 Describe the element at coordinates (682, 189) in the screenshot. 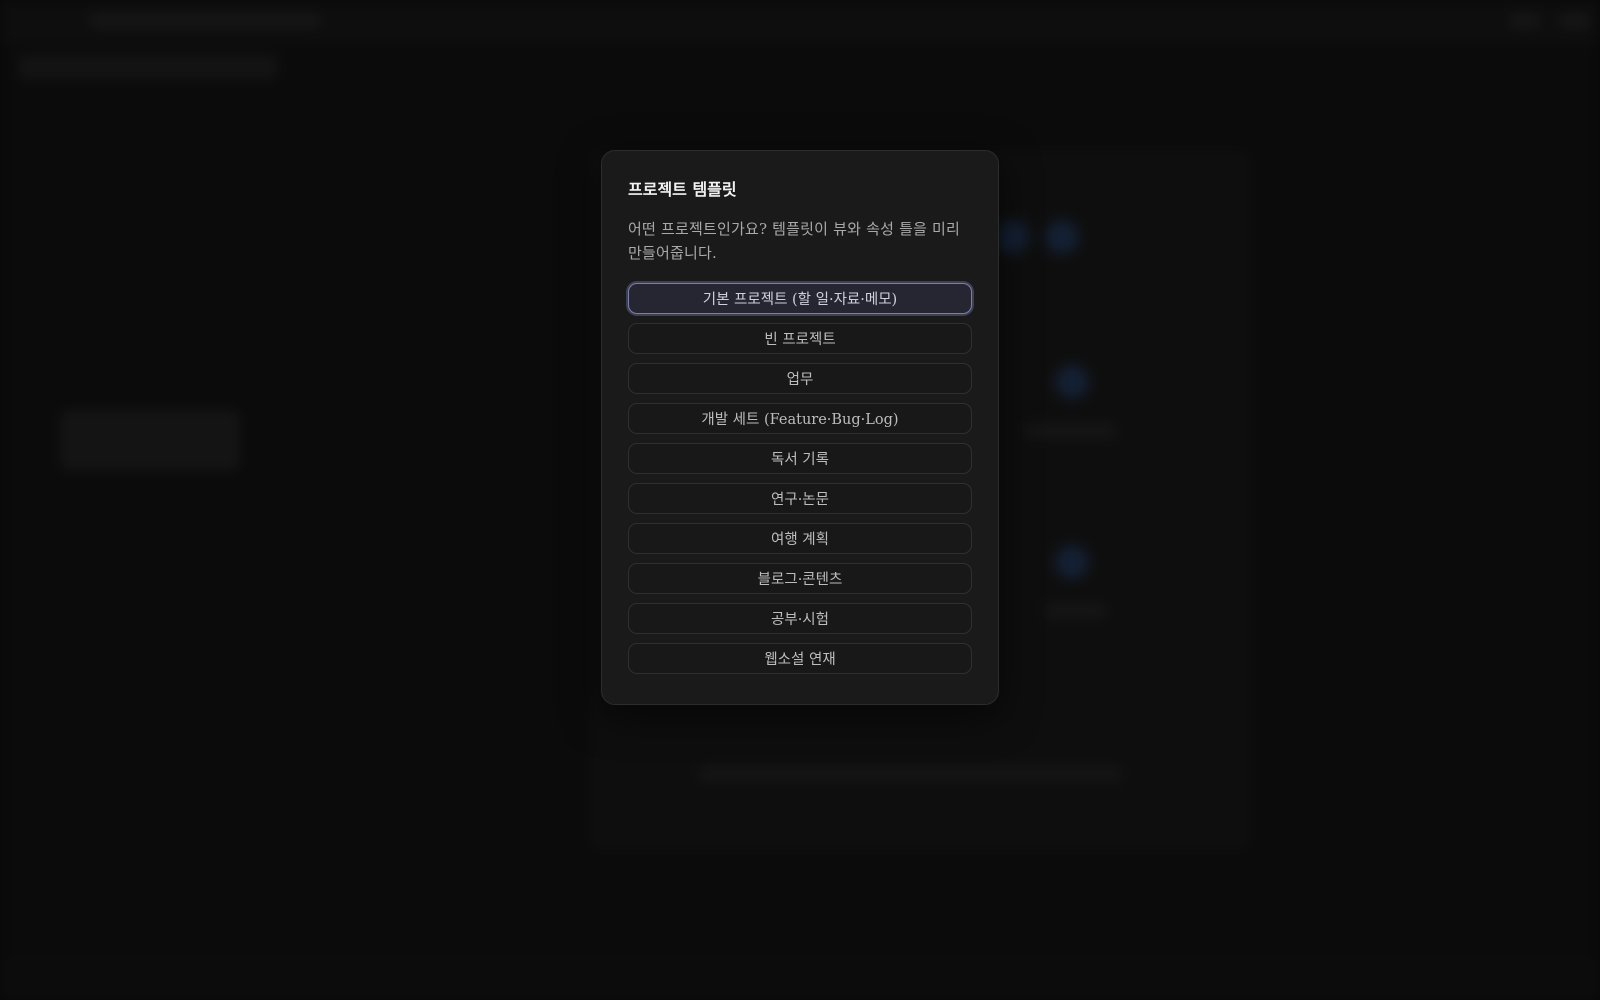

I see `dialog-title: 프로젝트 템플릿` at that location.